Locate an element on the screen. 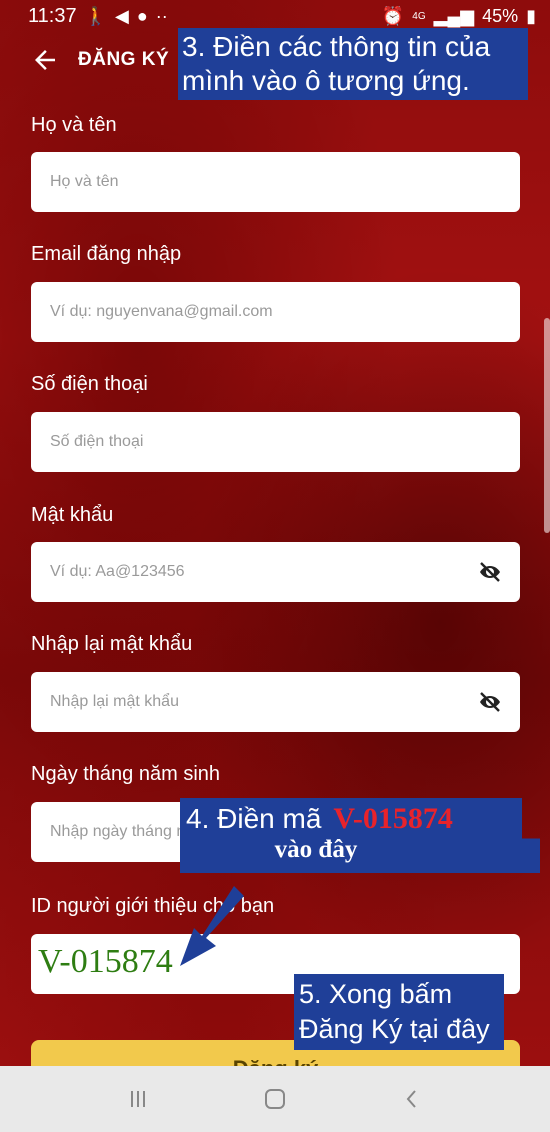  referral-value: V-015874 is located at coordinates (105, 961).